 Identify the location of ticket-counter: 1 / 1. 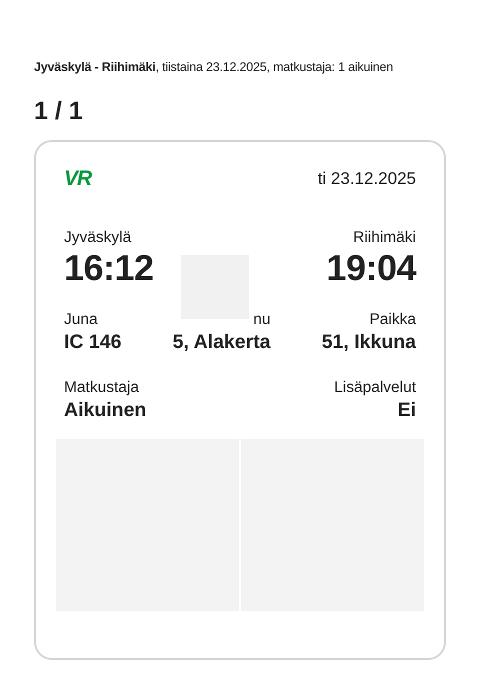
(59, 111).